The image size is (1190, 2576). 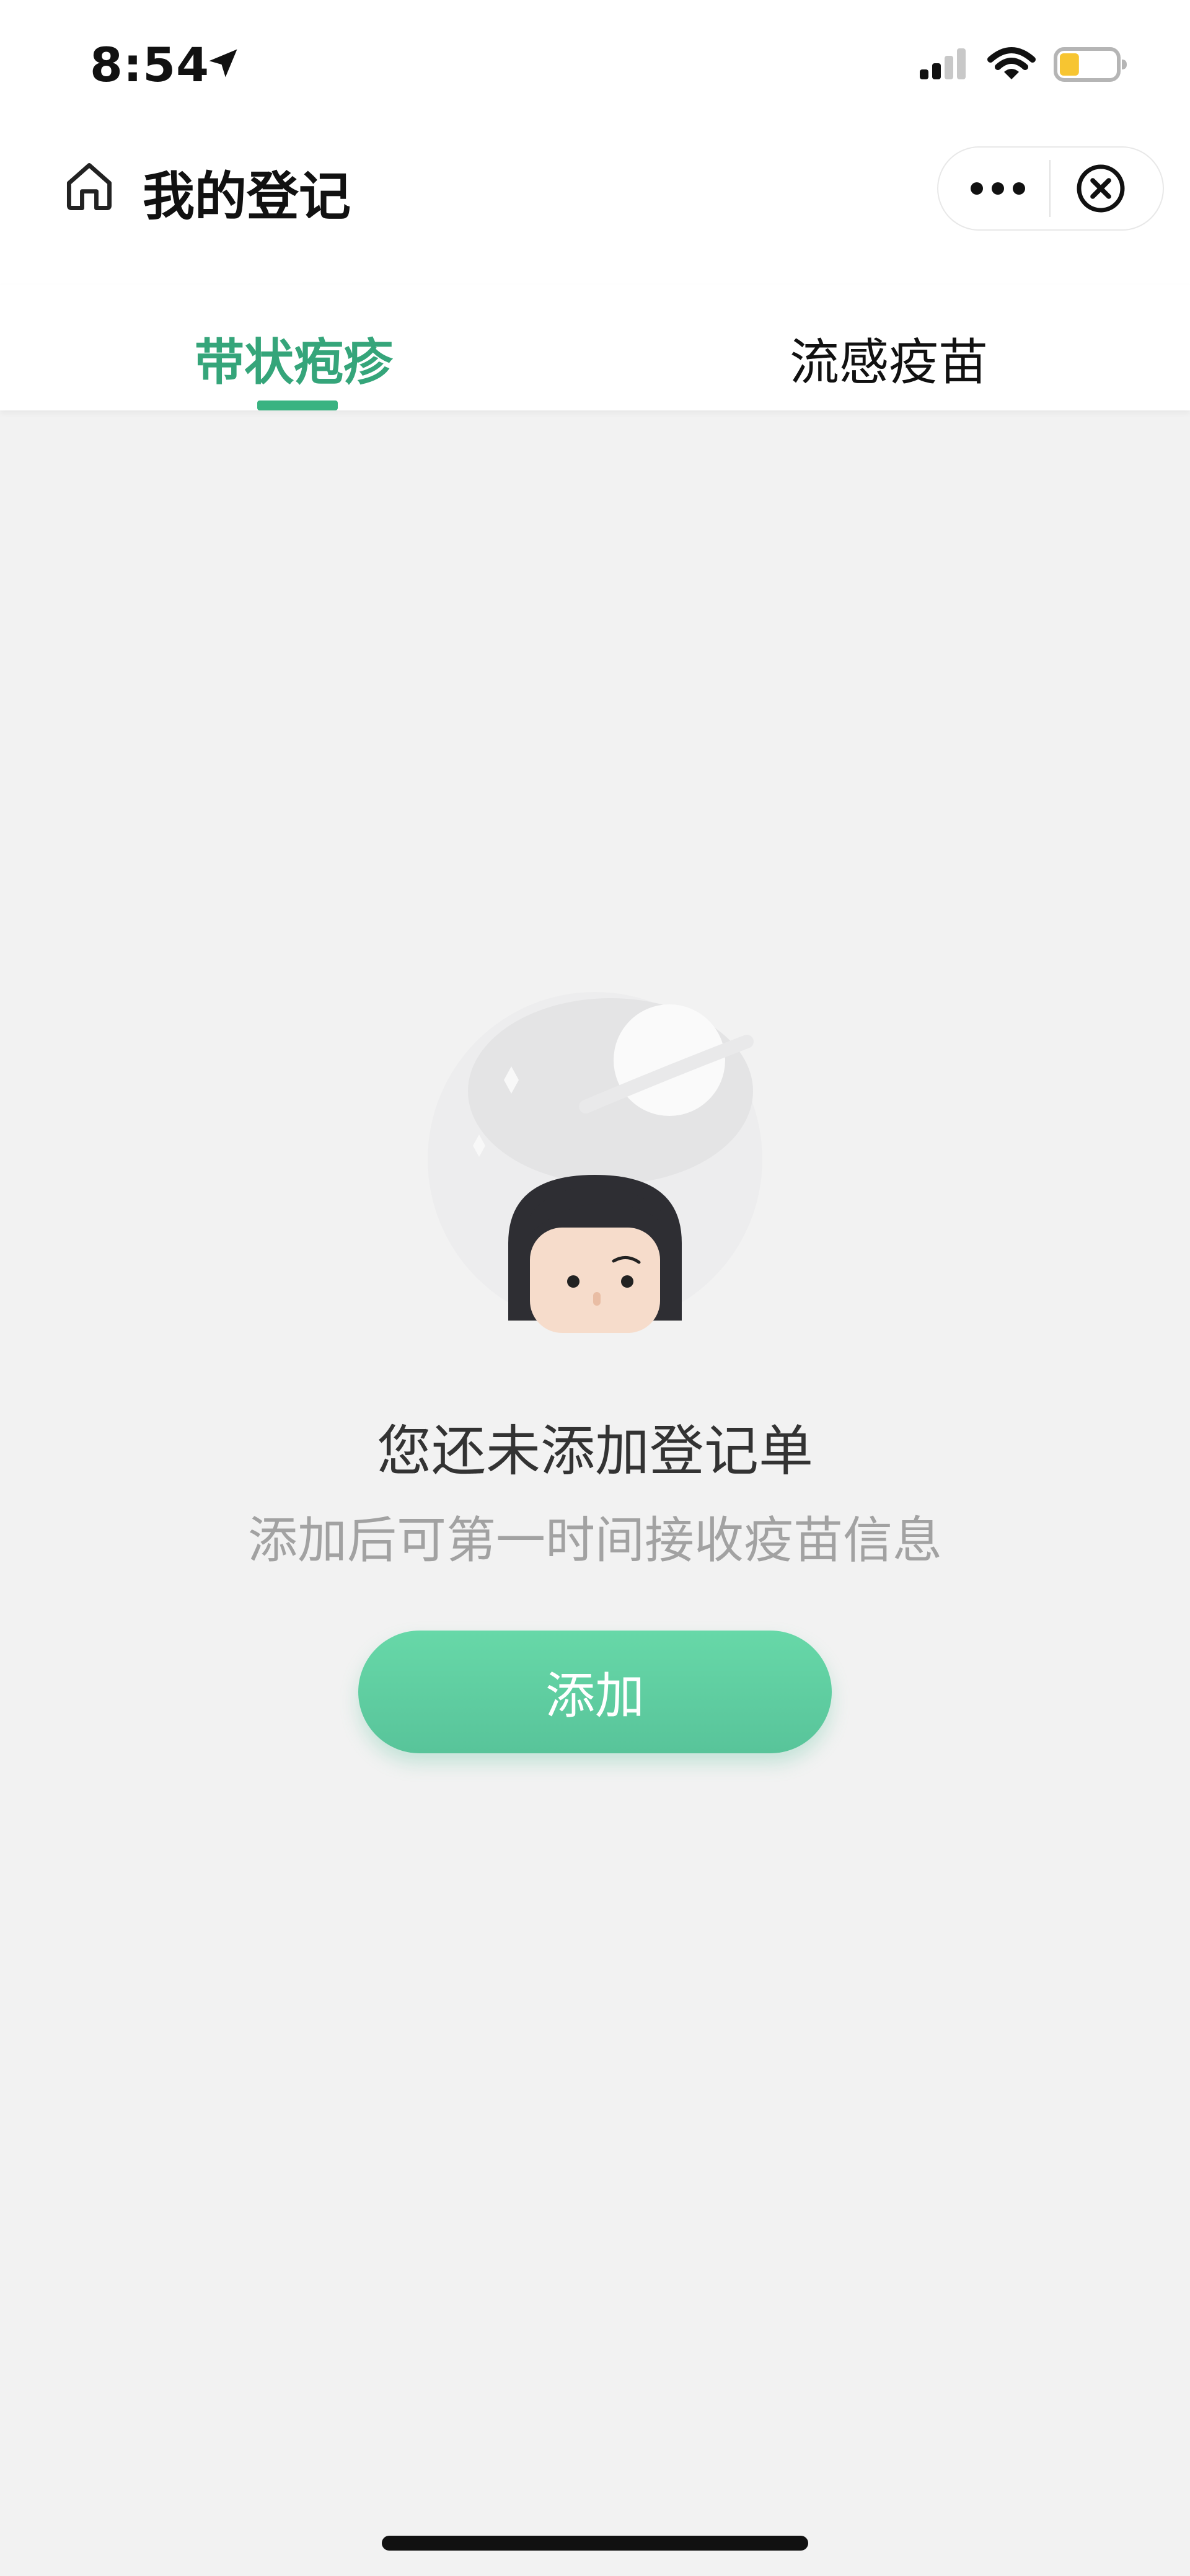 What do you see at coordinates (1090, 64) in the screenshot?
I see `battery-icon` at bounding box center [1090, 64].